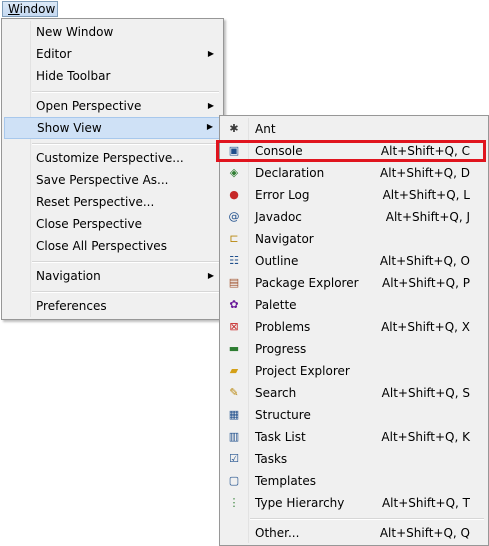 The width and height of the screenshot is (489, 546). Describe the element at coordinates (307, 283) in the screenshot. I see `view-item-label: Package Explorer` at that location.